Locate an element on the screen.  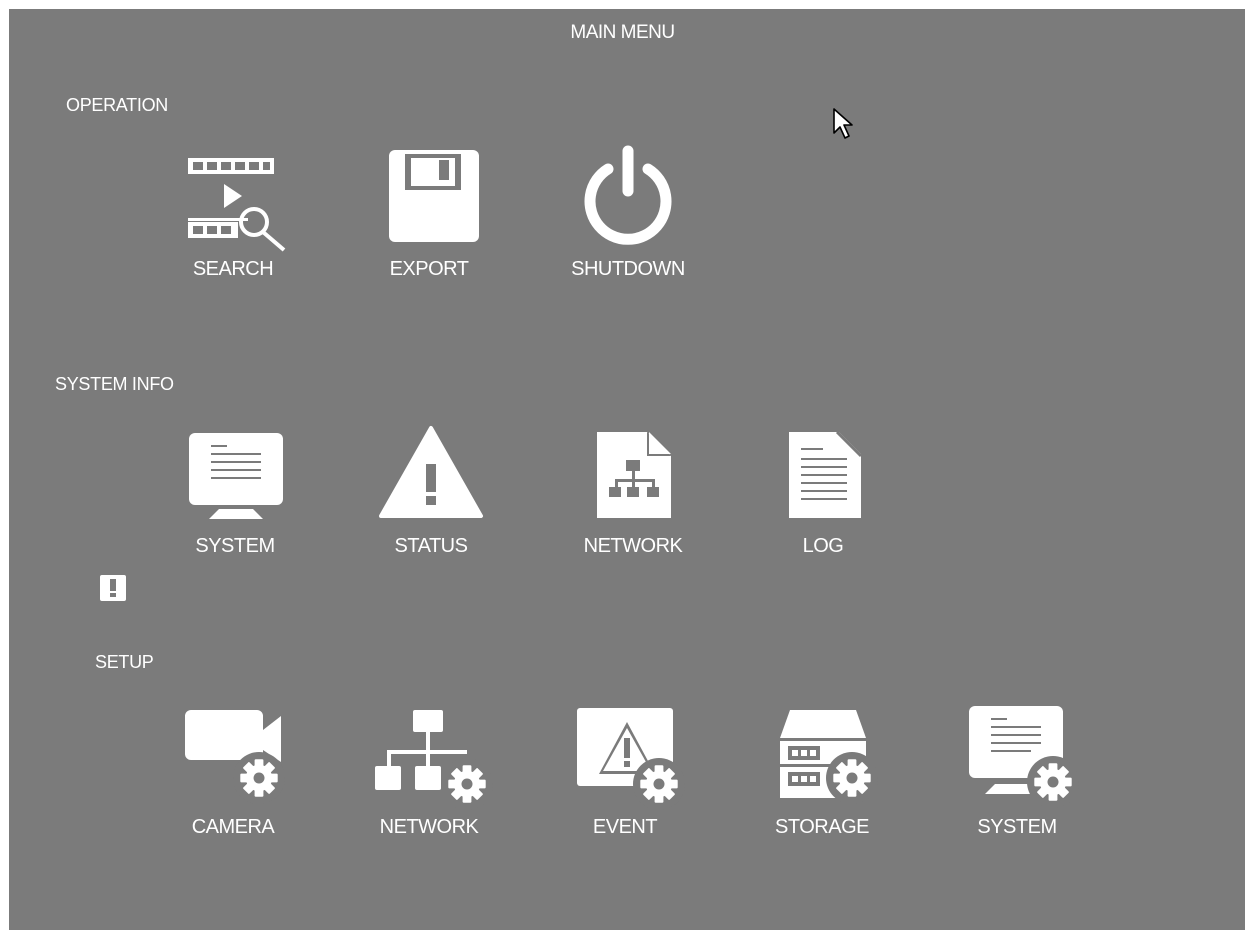
info-system-label: SYSTEM is located at coordinates (235, 546).